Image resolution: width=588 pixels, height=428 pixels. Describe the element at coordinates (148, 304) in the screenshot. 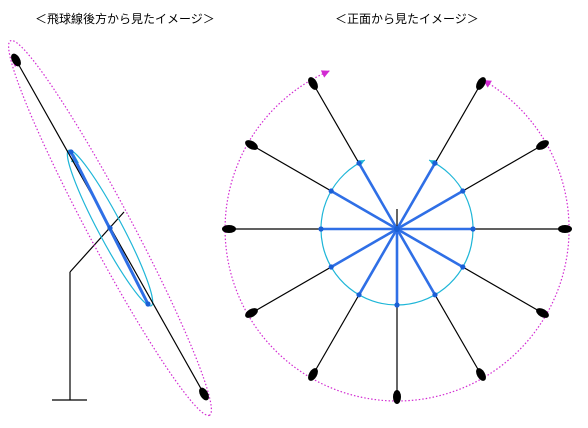

I see `joint-bottom` at that location.